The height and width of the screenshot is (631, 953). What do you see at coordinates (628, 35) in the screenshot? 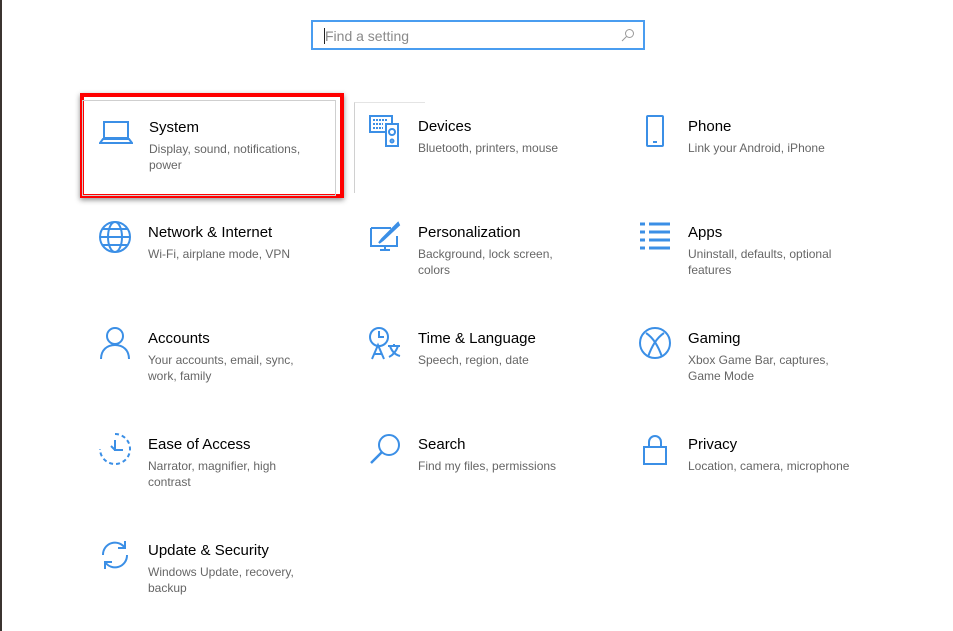
I see `magnifier-icon` at bounding box center [628, 35].